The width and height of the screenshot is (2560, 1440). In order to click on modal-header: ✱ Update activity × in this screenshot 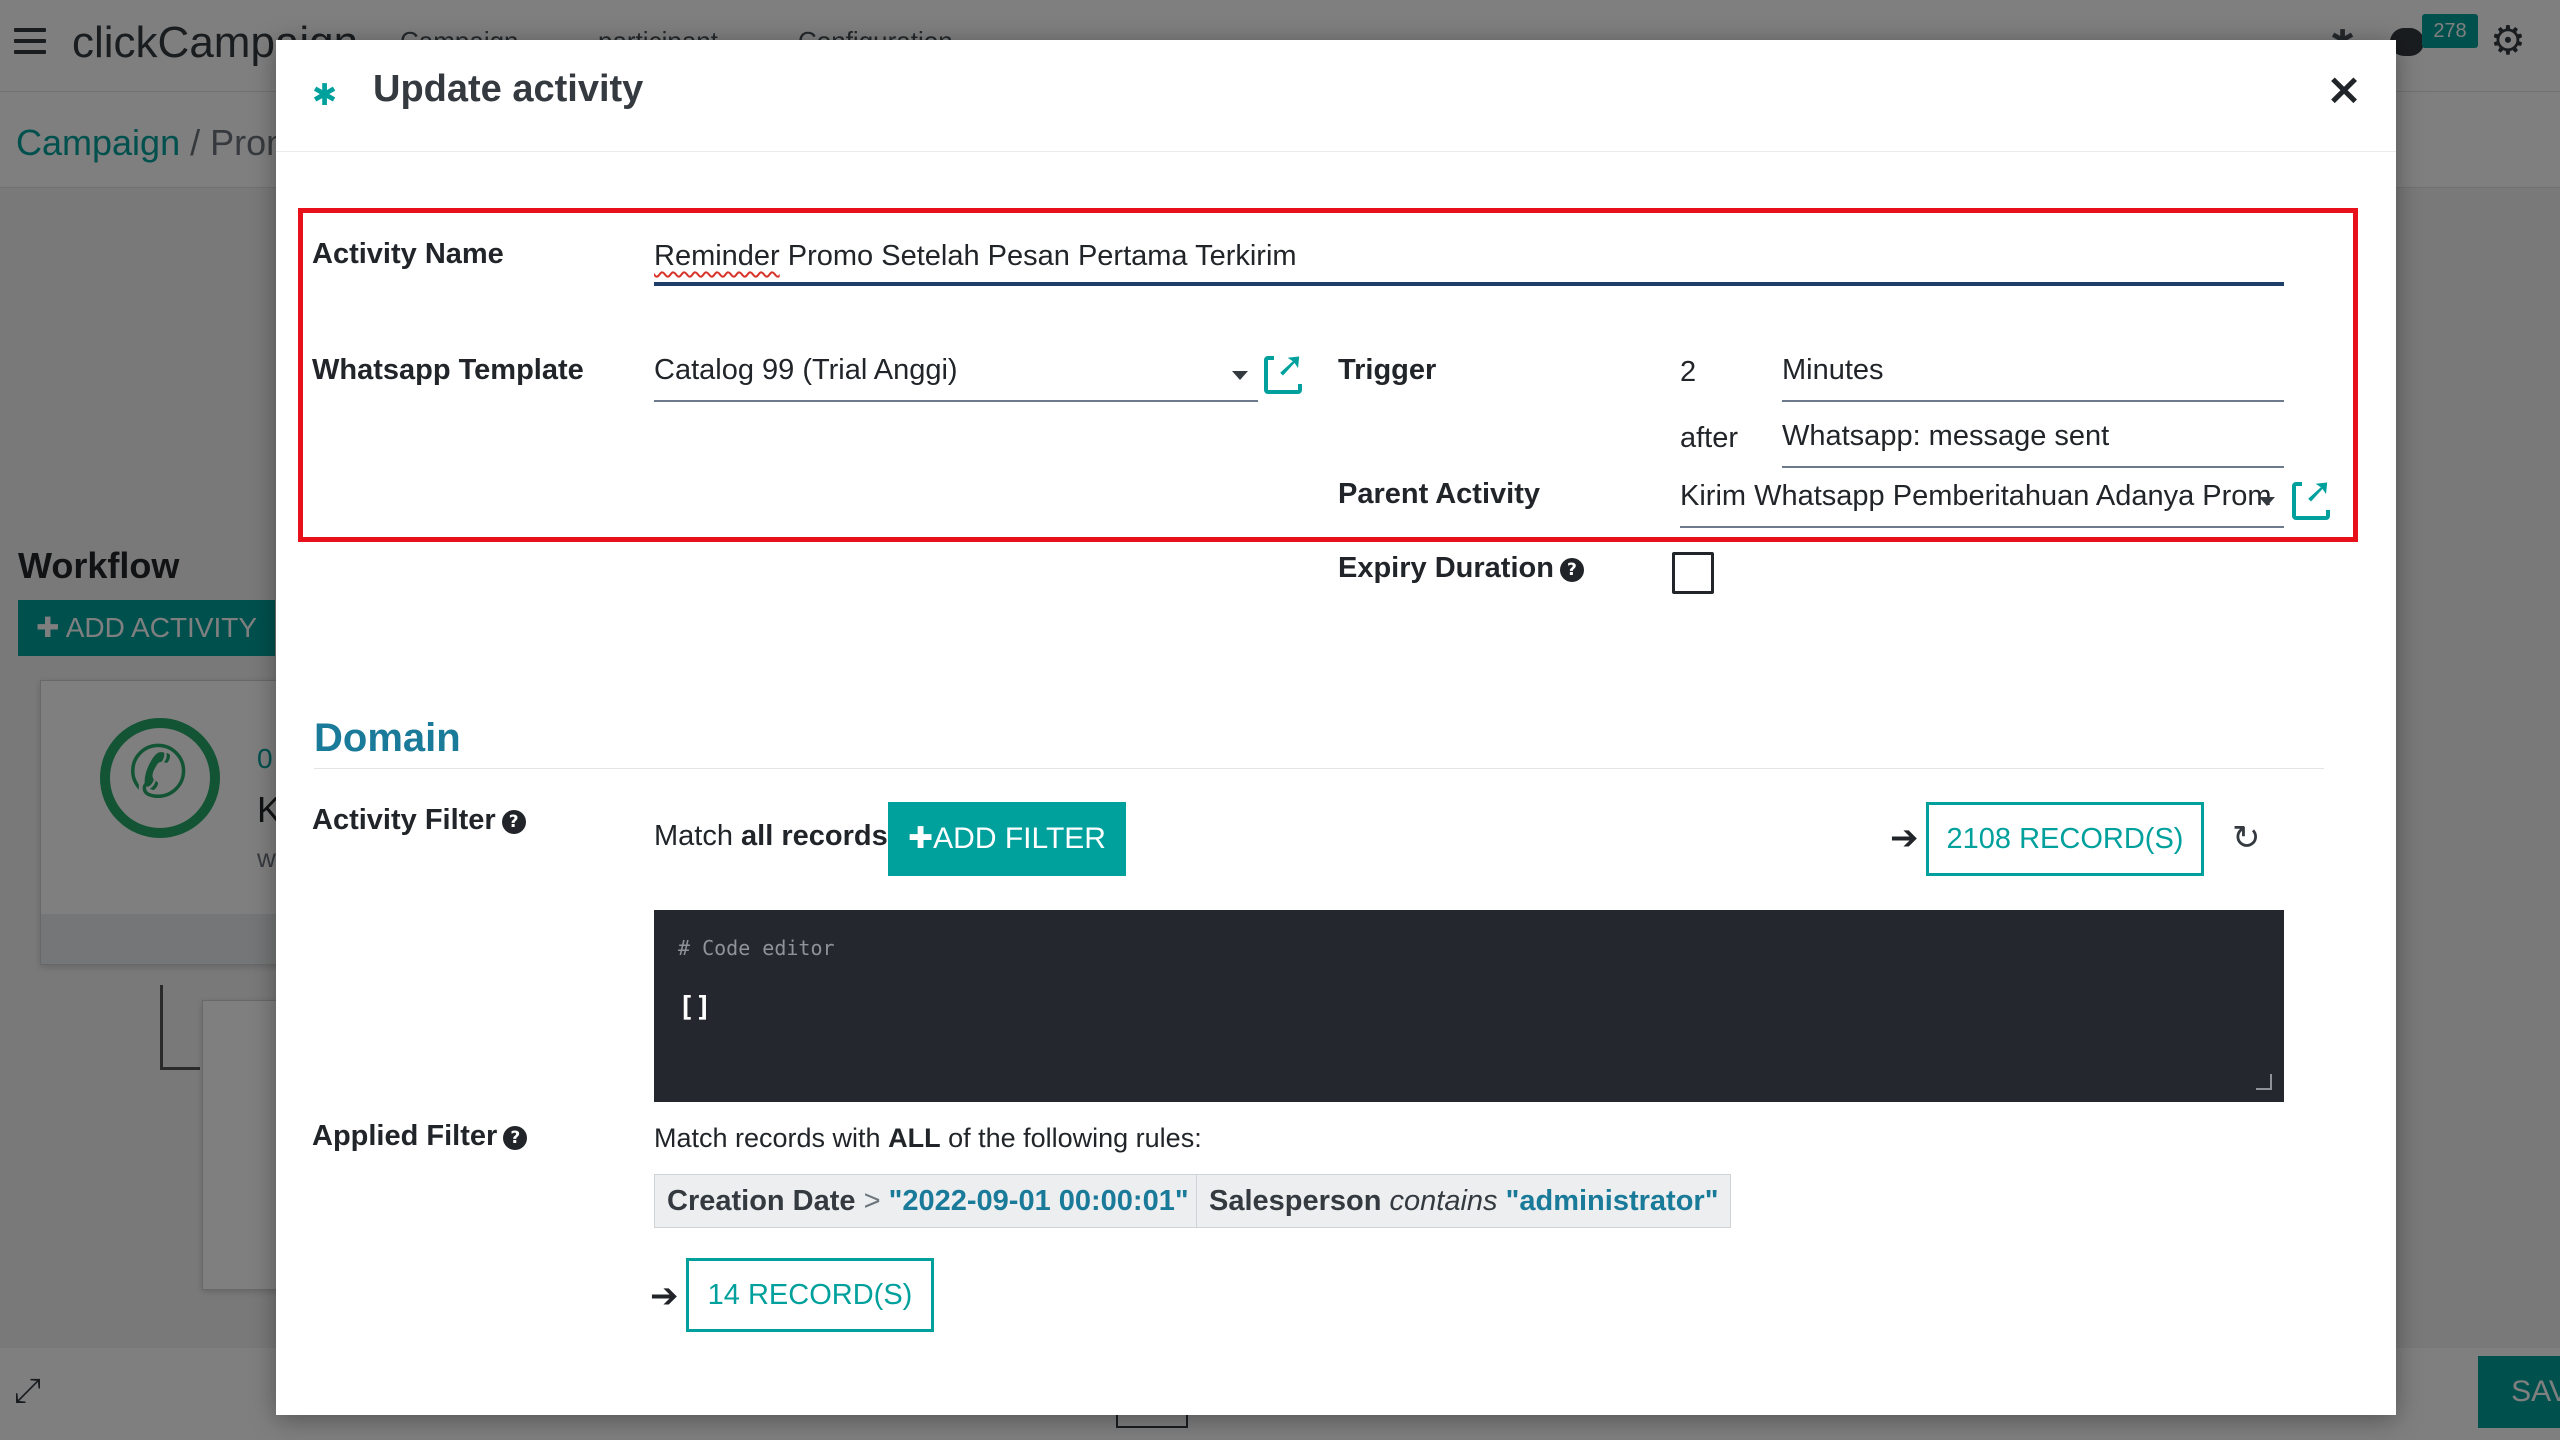, I will do `click(1336, 96)`.